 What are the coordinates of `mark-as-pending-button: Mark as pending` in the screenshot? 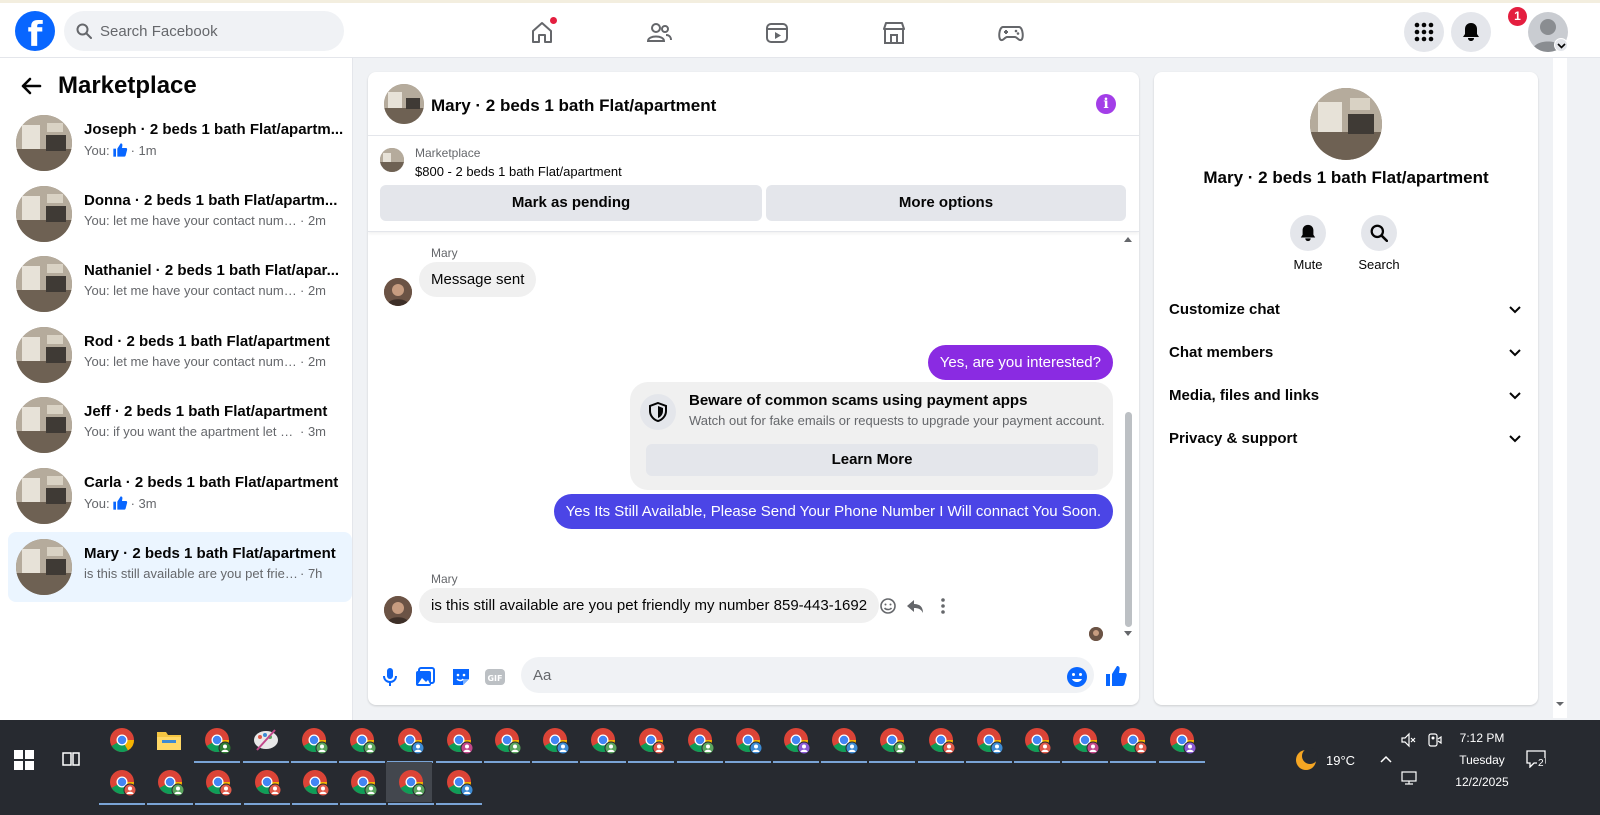 It's located at (571, 203).